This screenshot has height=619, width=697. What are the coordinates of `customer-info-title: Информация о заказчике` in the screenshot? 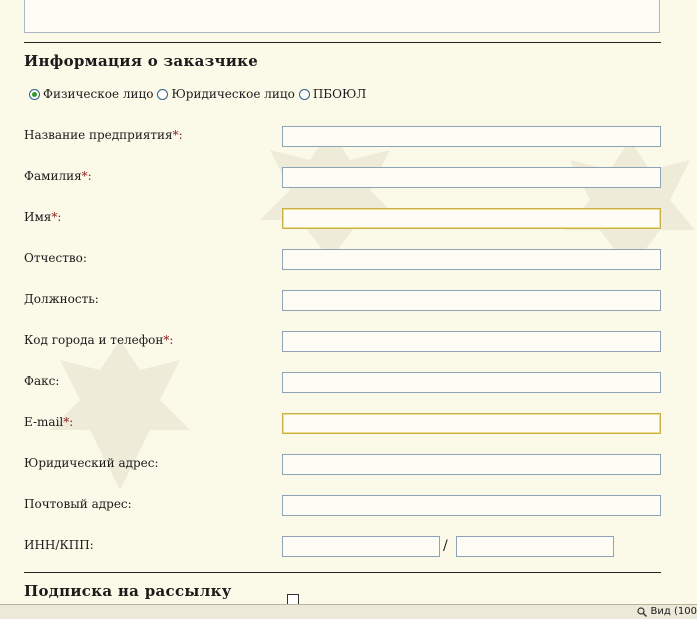 It's located at (141, 61).